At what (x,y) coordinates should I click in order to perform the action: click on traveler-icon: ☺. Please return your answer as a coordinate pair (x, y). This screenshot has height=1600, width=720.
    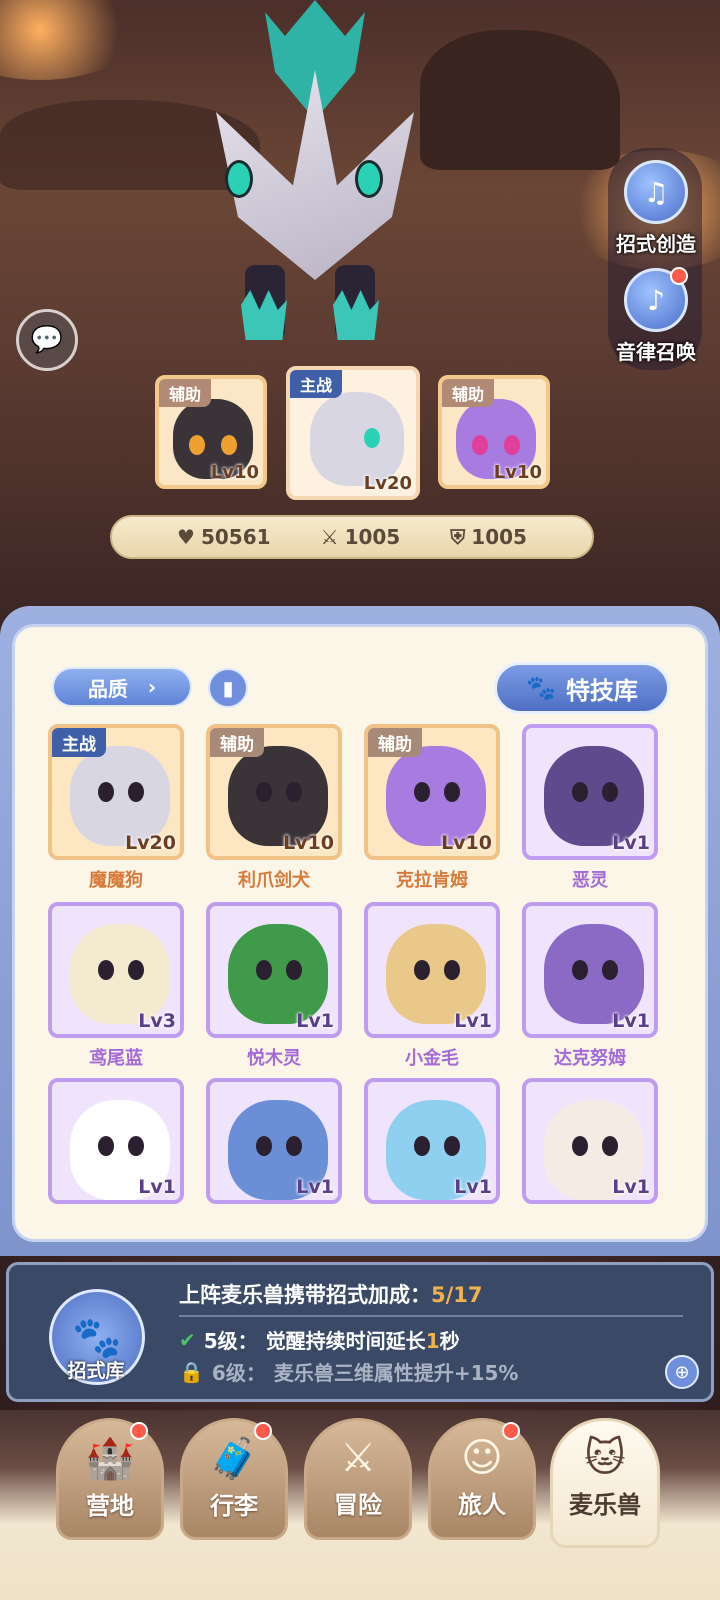
    Looking at the image, I should click on (482, 1458).